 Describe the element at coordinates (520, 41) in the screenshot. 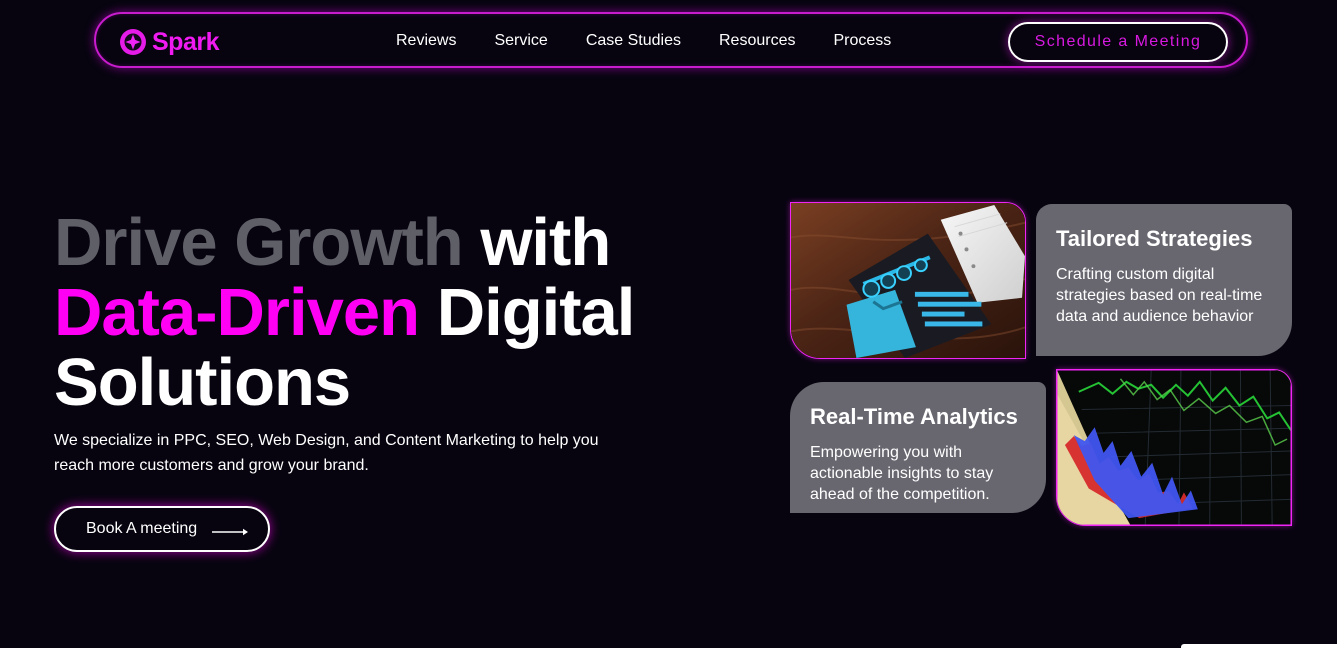

I see `nav-service: Service` at that location.